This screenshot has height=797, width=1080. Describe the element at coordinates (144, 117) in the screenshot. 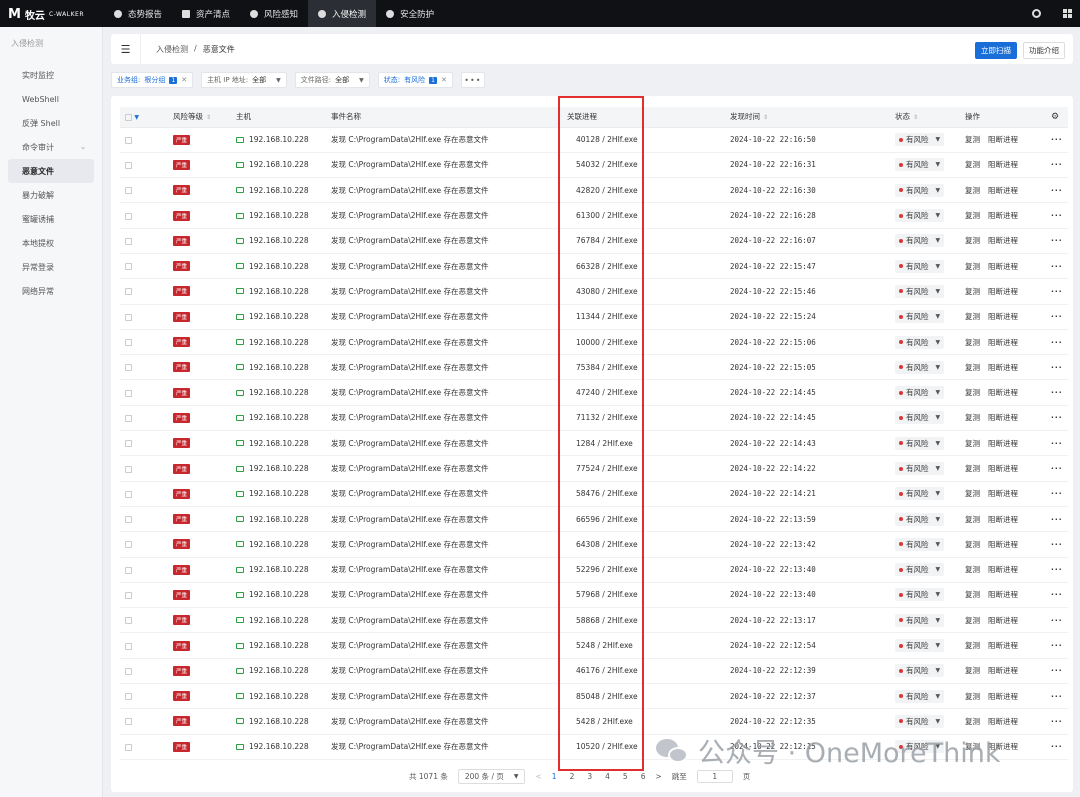

I see `select-all-cell: ▼` at that location.